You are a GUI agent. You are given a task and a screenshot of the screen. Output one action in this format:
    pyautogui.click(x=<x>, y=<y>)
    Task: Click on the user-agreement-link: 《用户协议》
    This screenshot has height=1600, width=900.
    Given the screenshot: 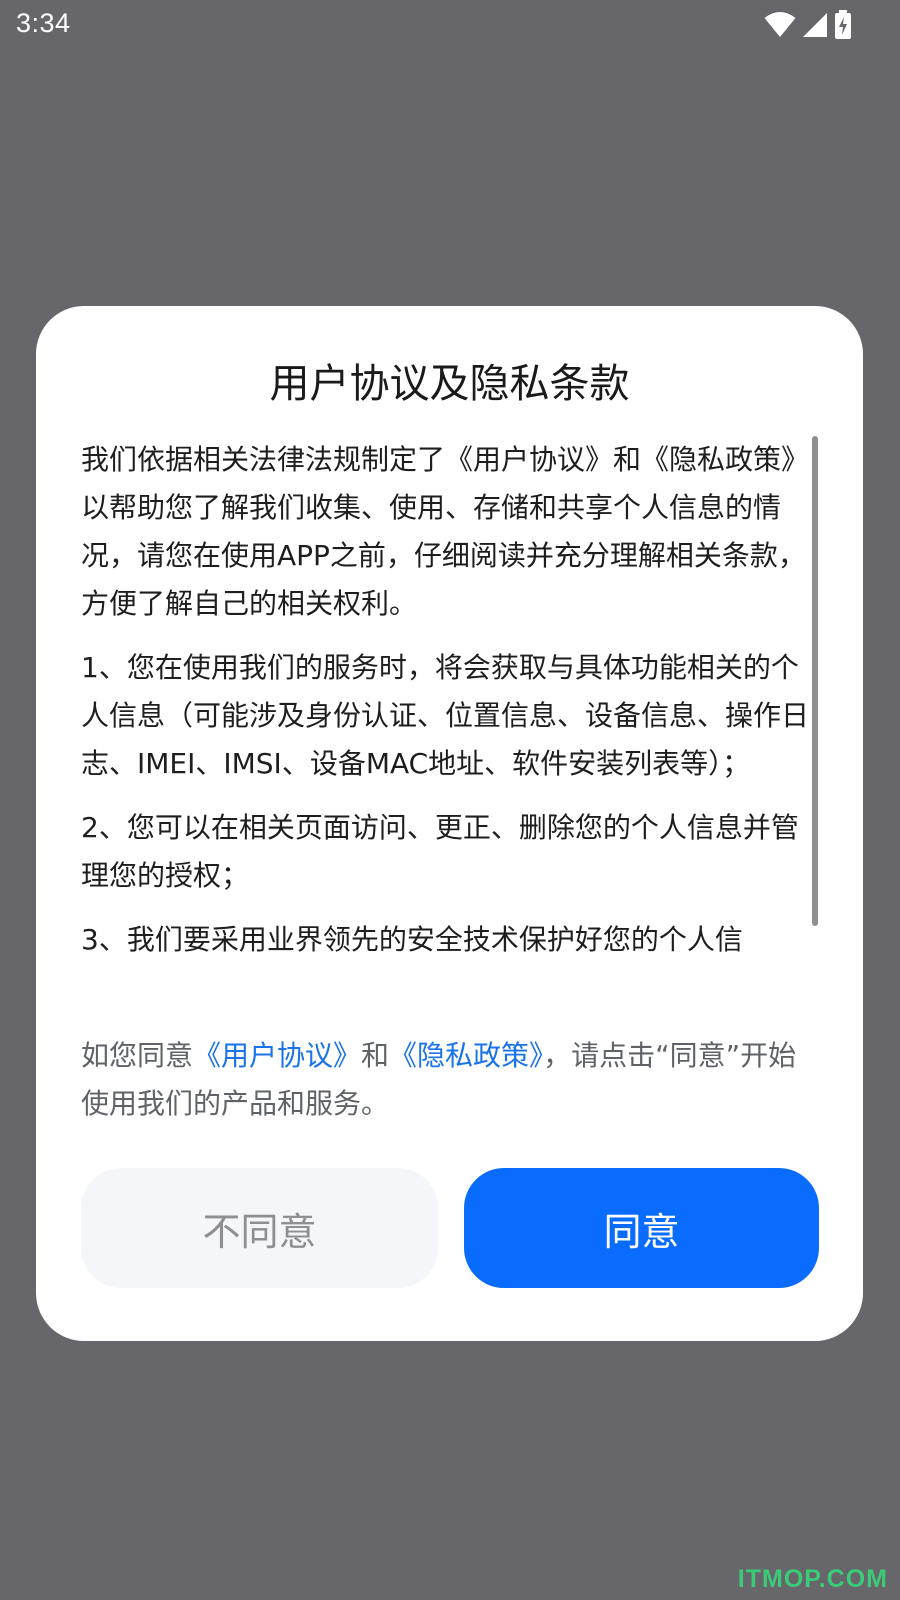 What is the action you would take?
    pyautogui.click(x=277, y=1055)
    